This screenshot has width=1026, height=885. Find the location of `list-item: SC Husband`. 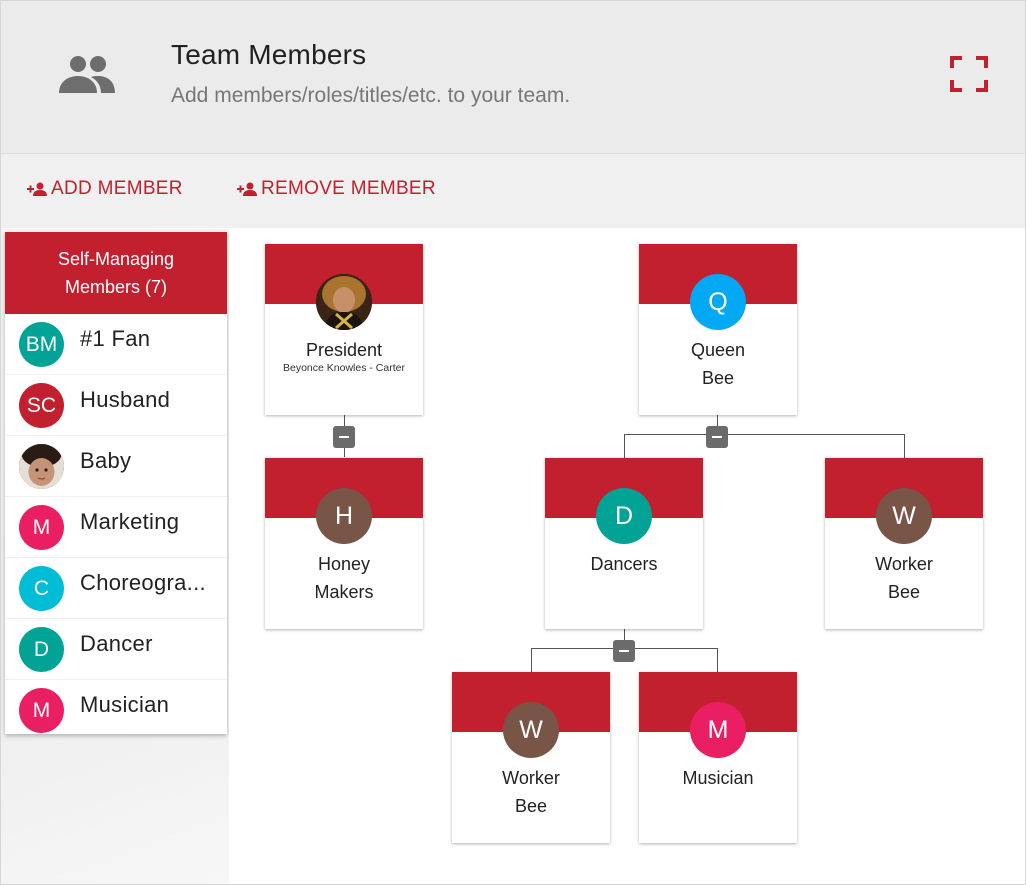

list-item: SC Husband is located at coordinates (116, 405).